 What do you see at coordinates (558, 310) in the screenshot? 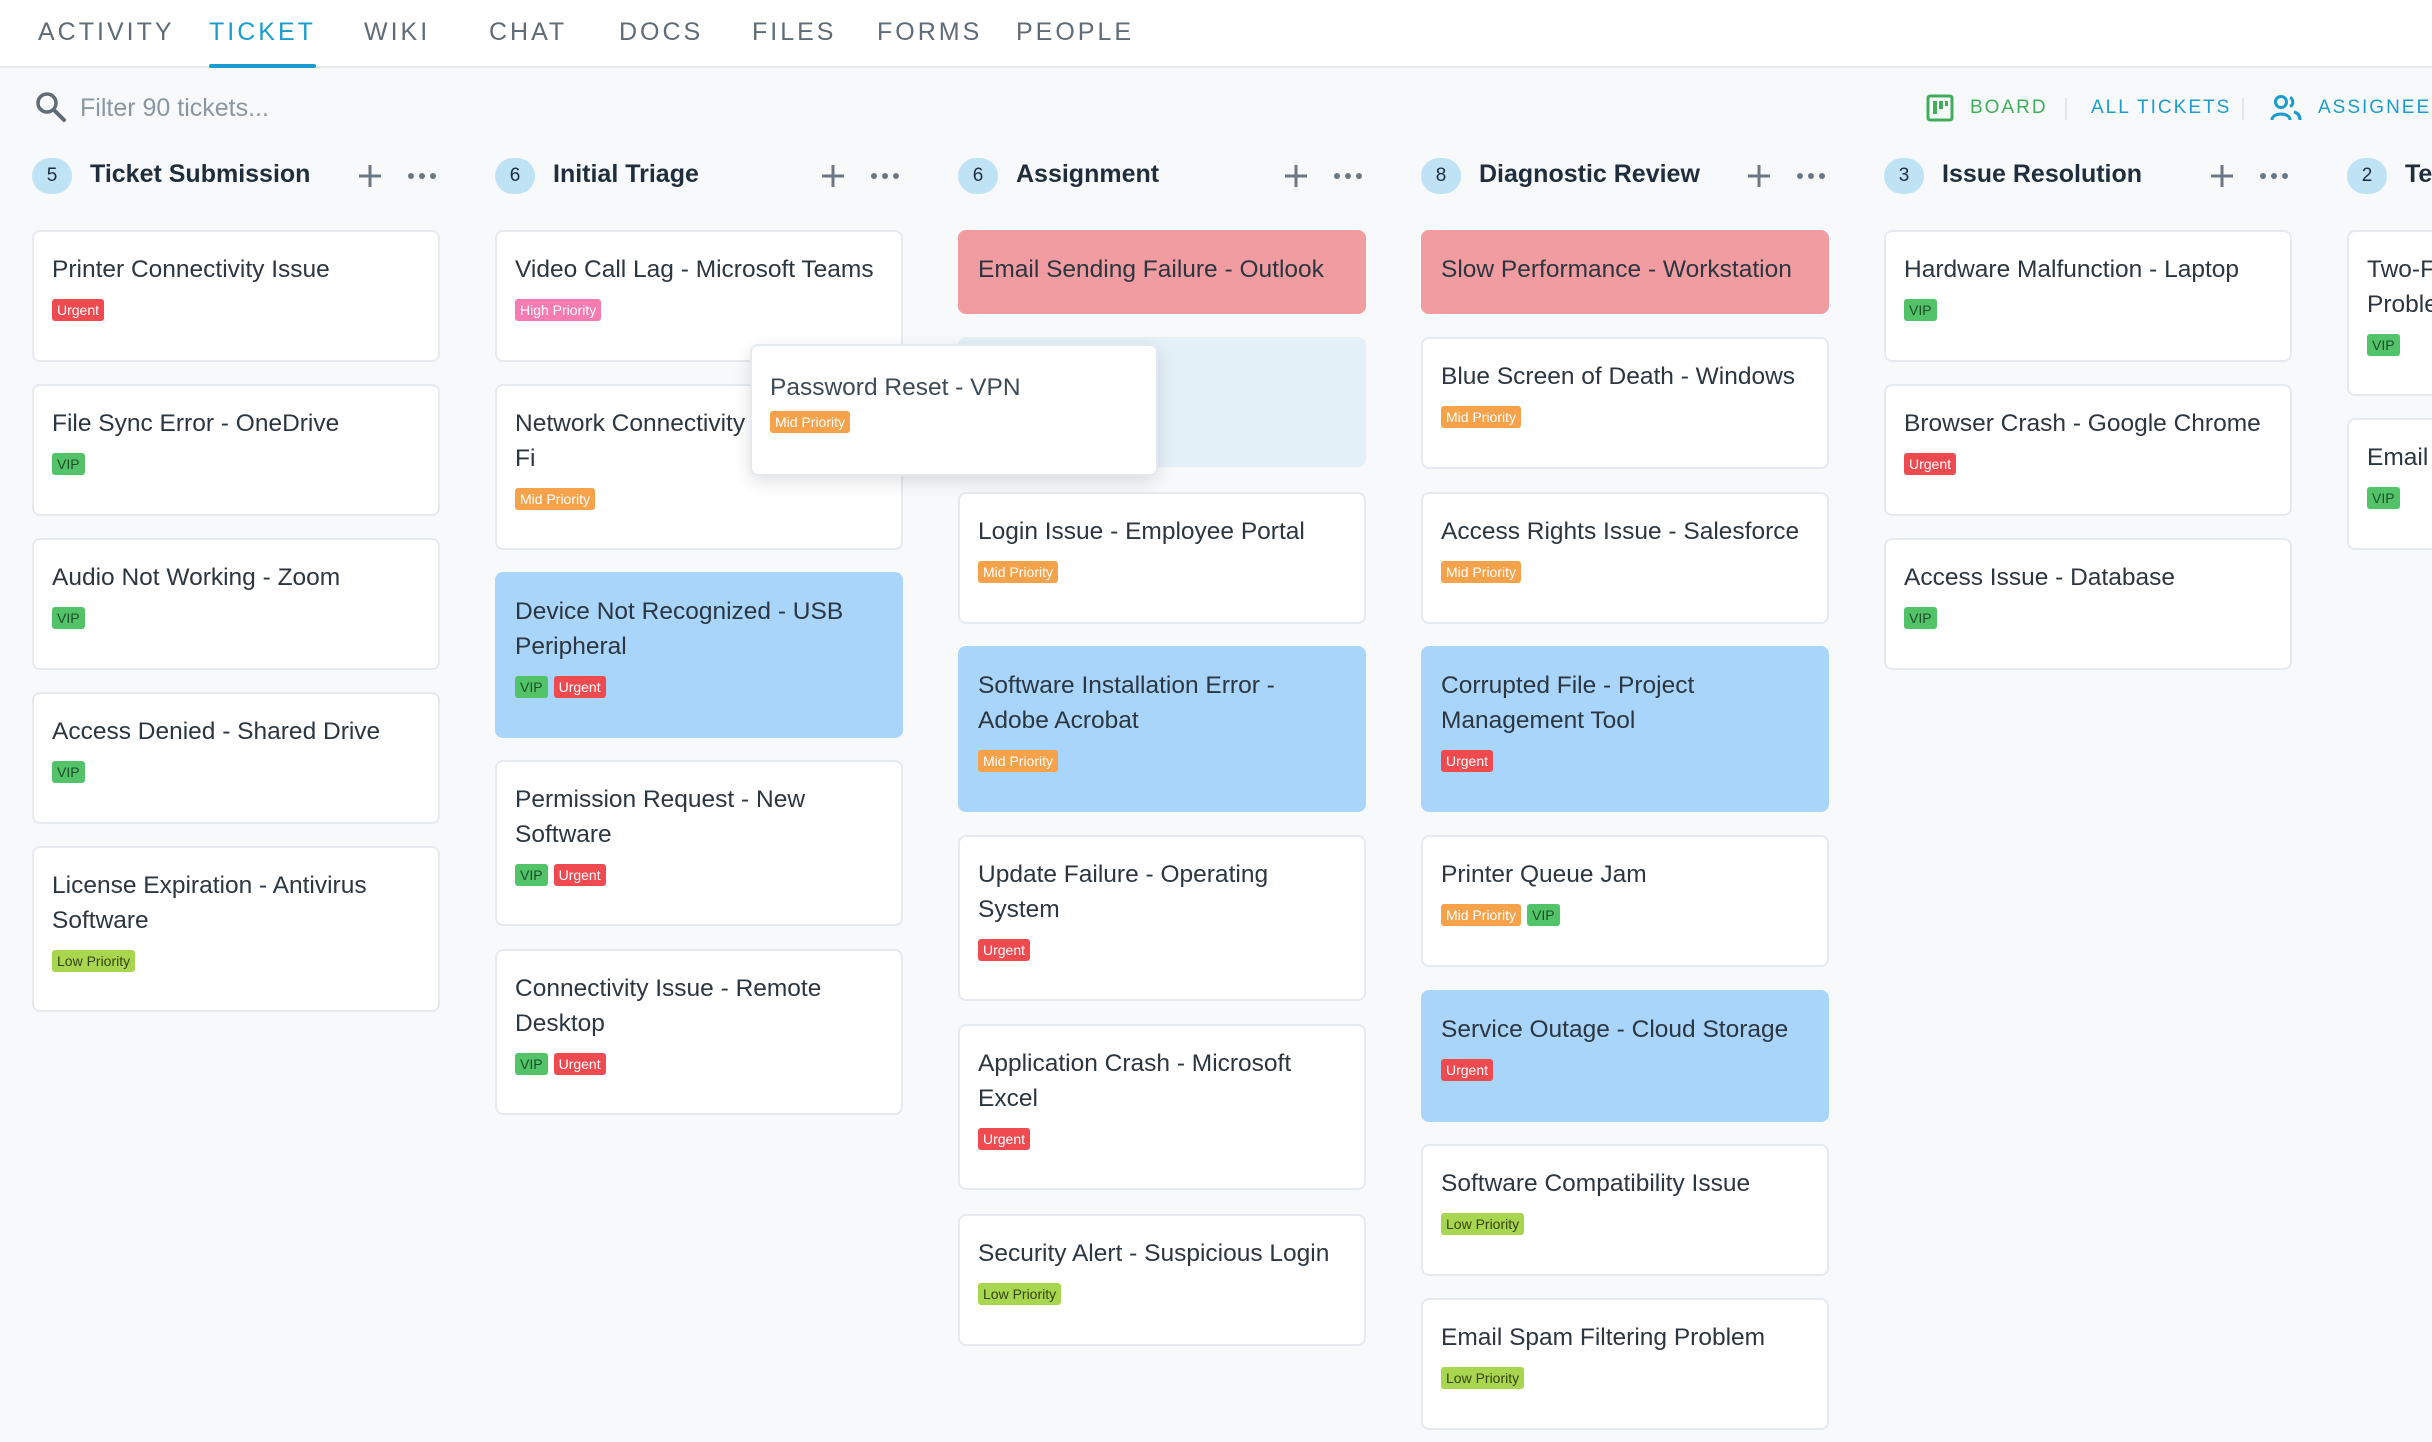
I see `priority-tag-high: High Priority` at bounding box center [558, 310].